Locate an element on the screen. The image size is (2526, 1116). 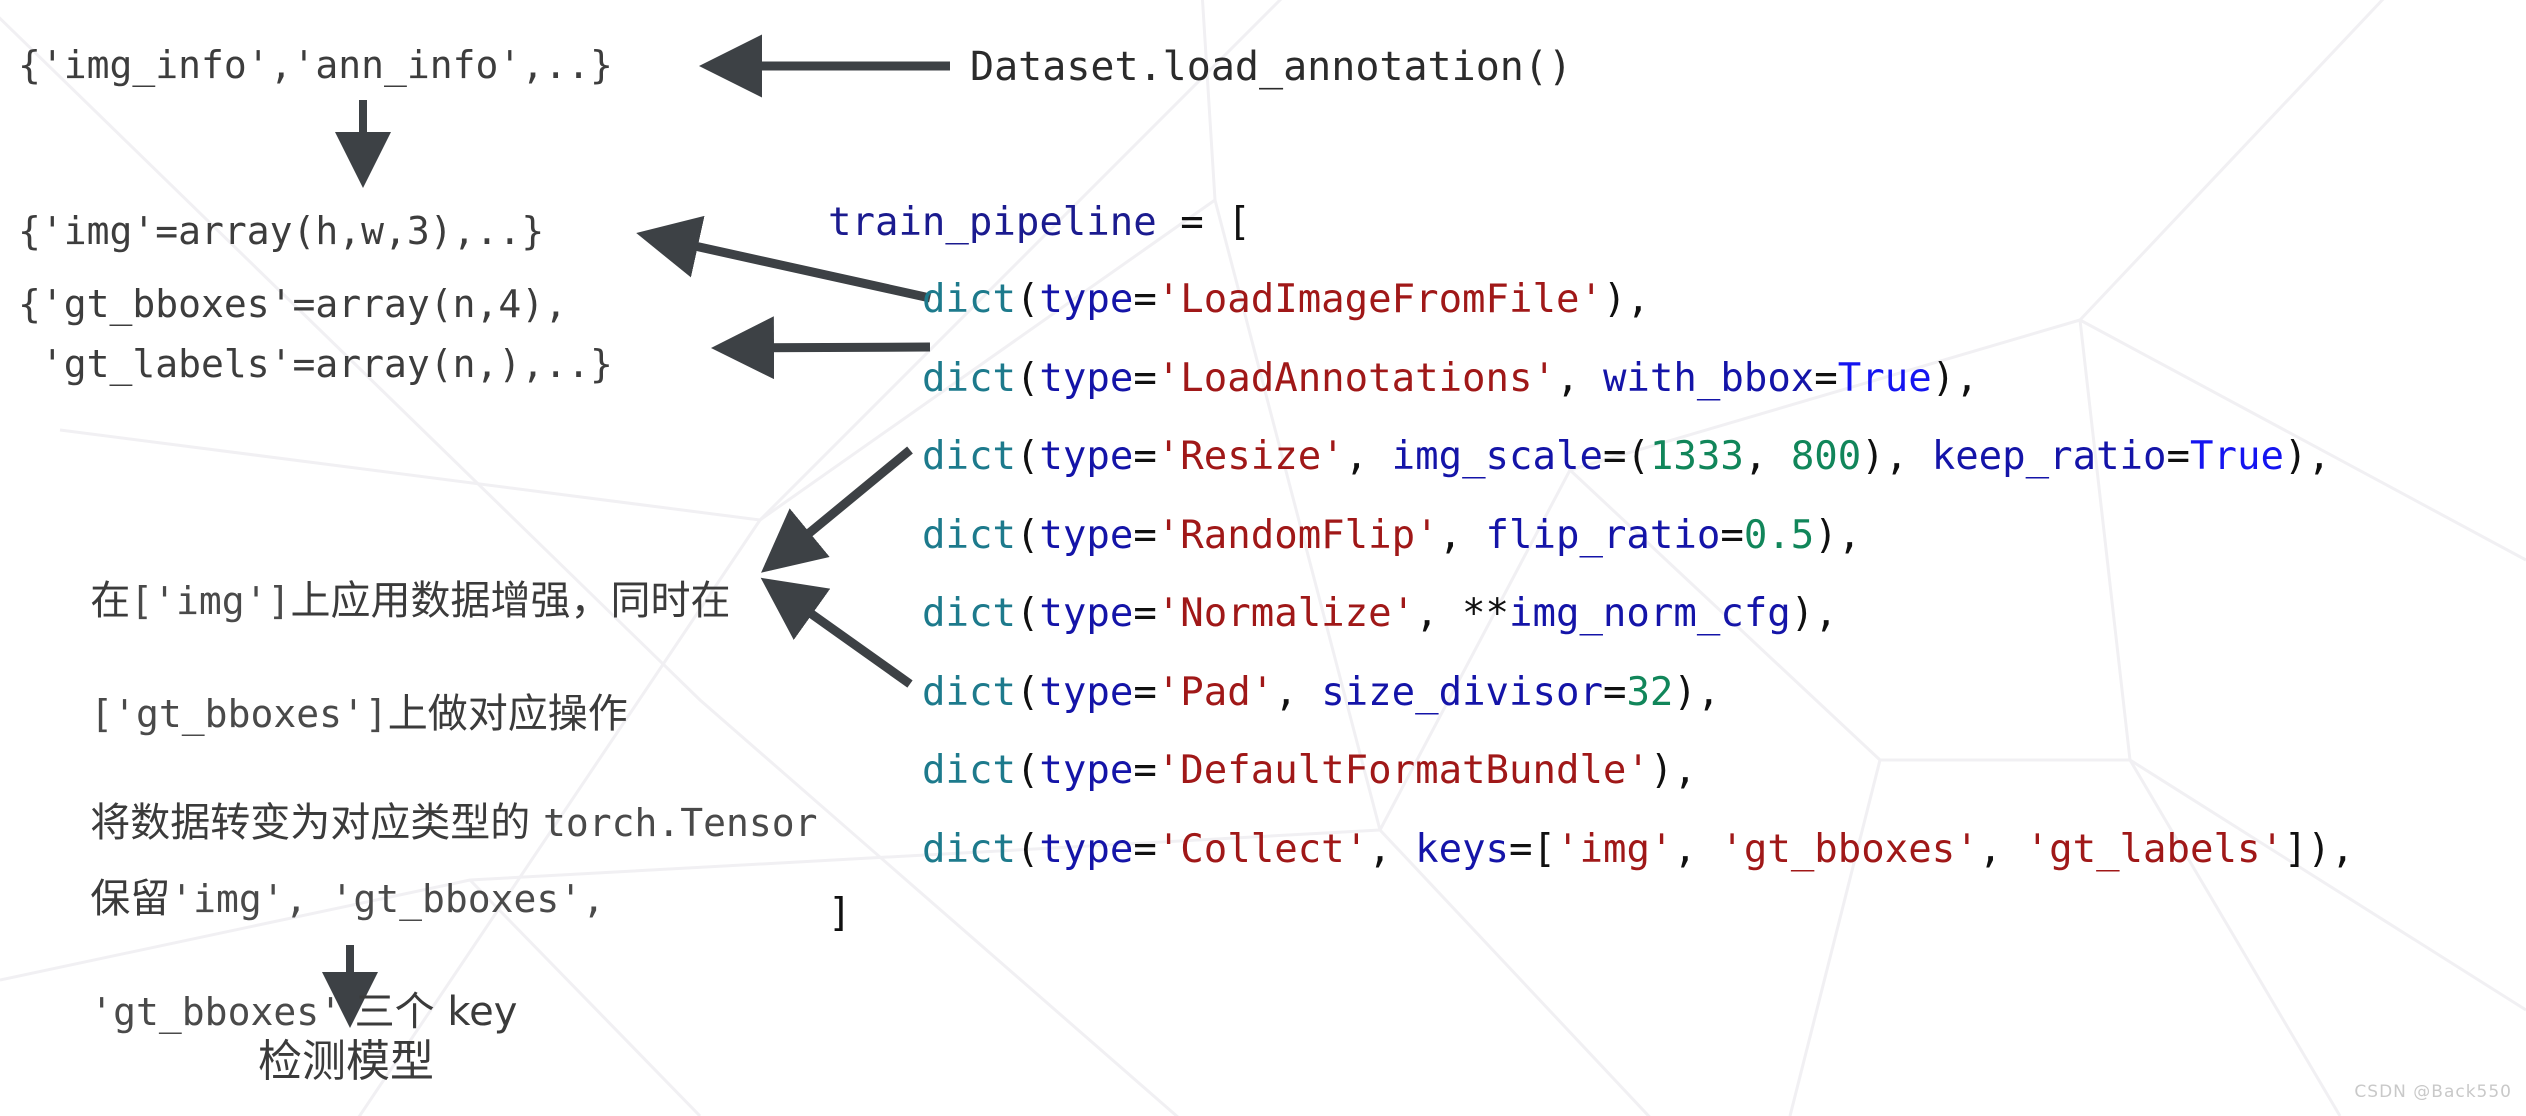
note-augmentation-gtbboxes-key: ['gt_bboxes'] is located at coordinates (239, 714).